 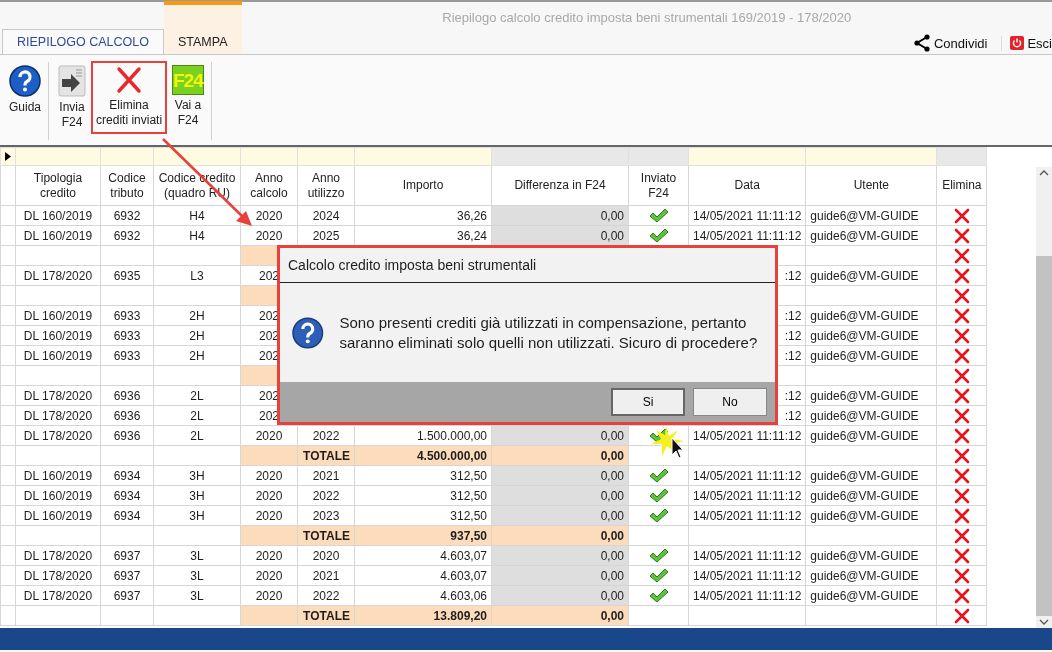 I want to click on column-header: Data, so click(x=747, y=185).